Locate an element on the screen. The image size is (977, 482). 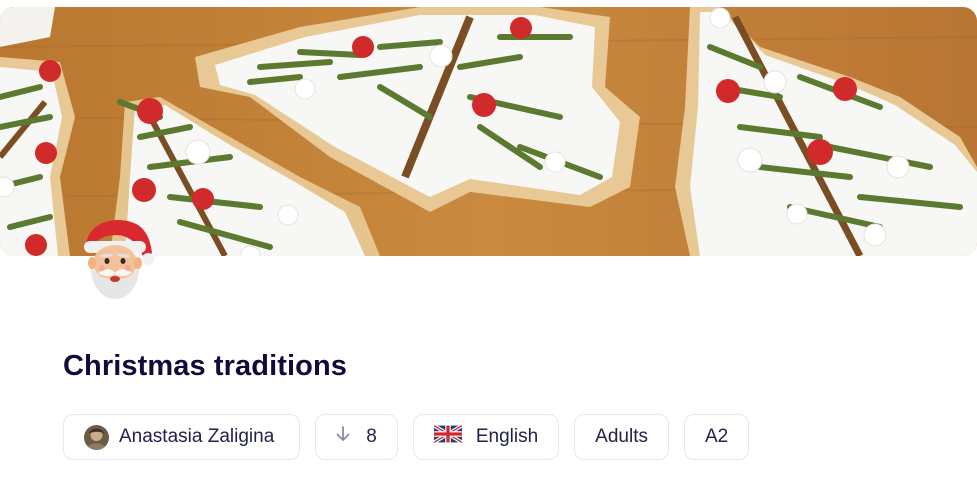
audience-chip: Adults is located at coordinates (621, 437).